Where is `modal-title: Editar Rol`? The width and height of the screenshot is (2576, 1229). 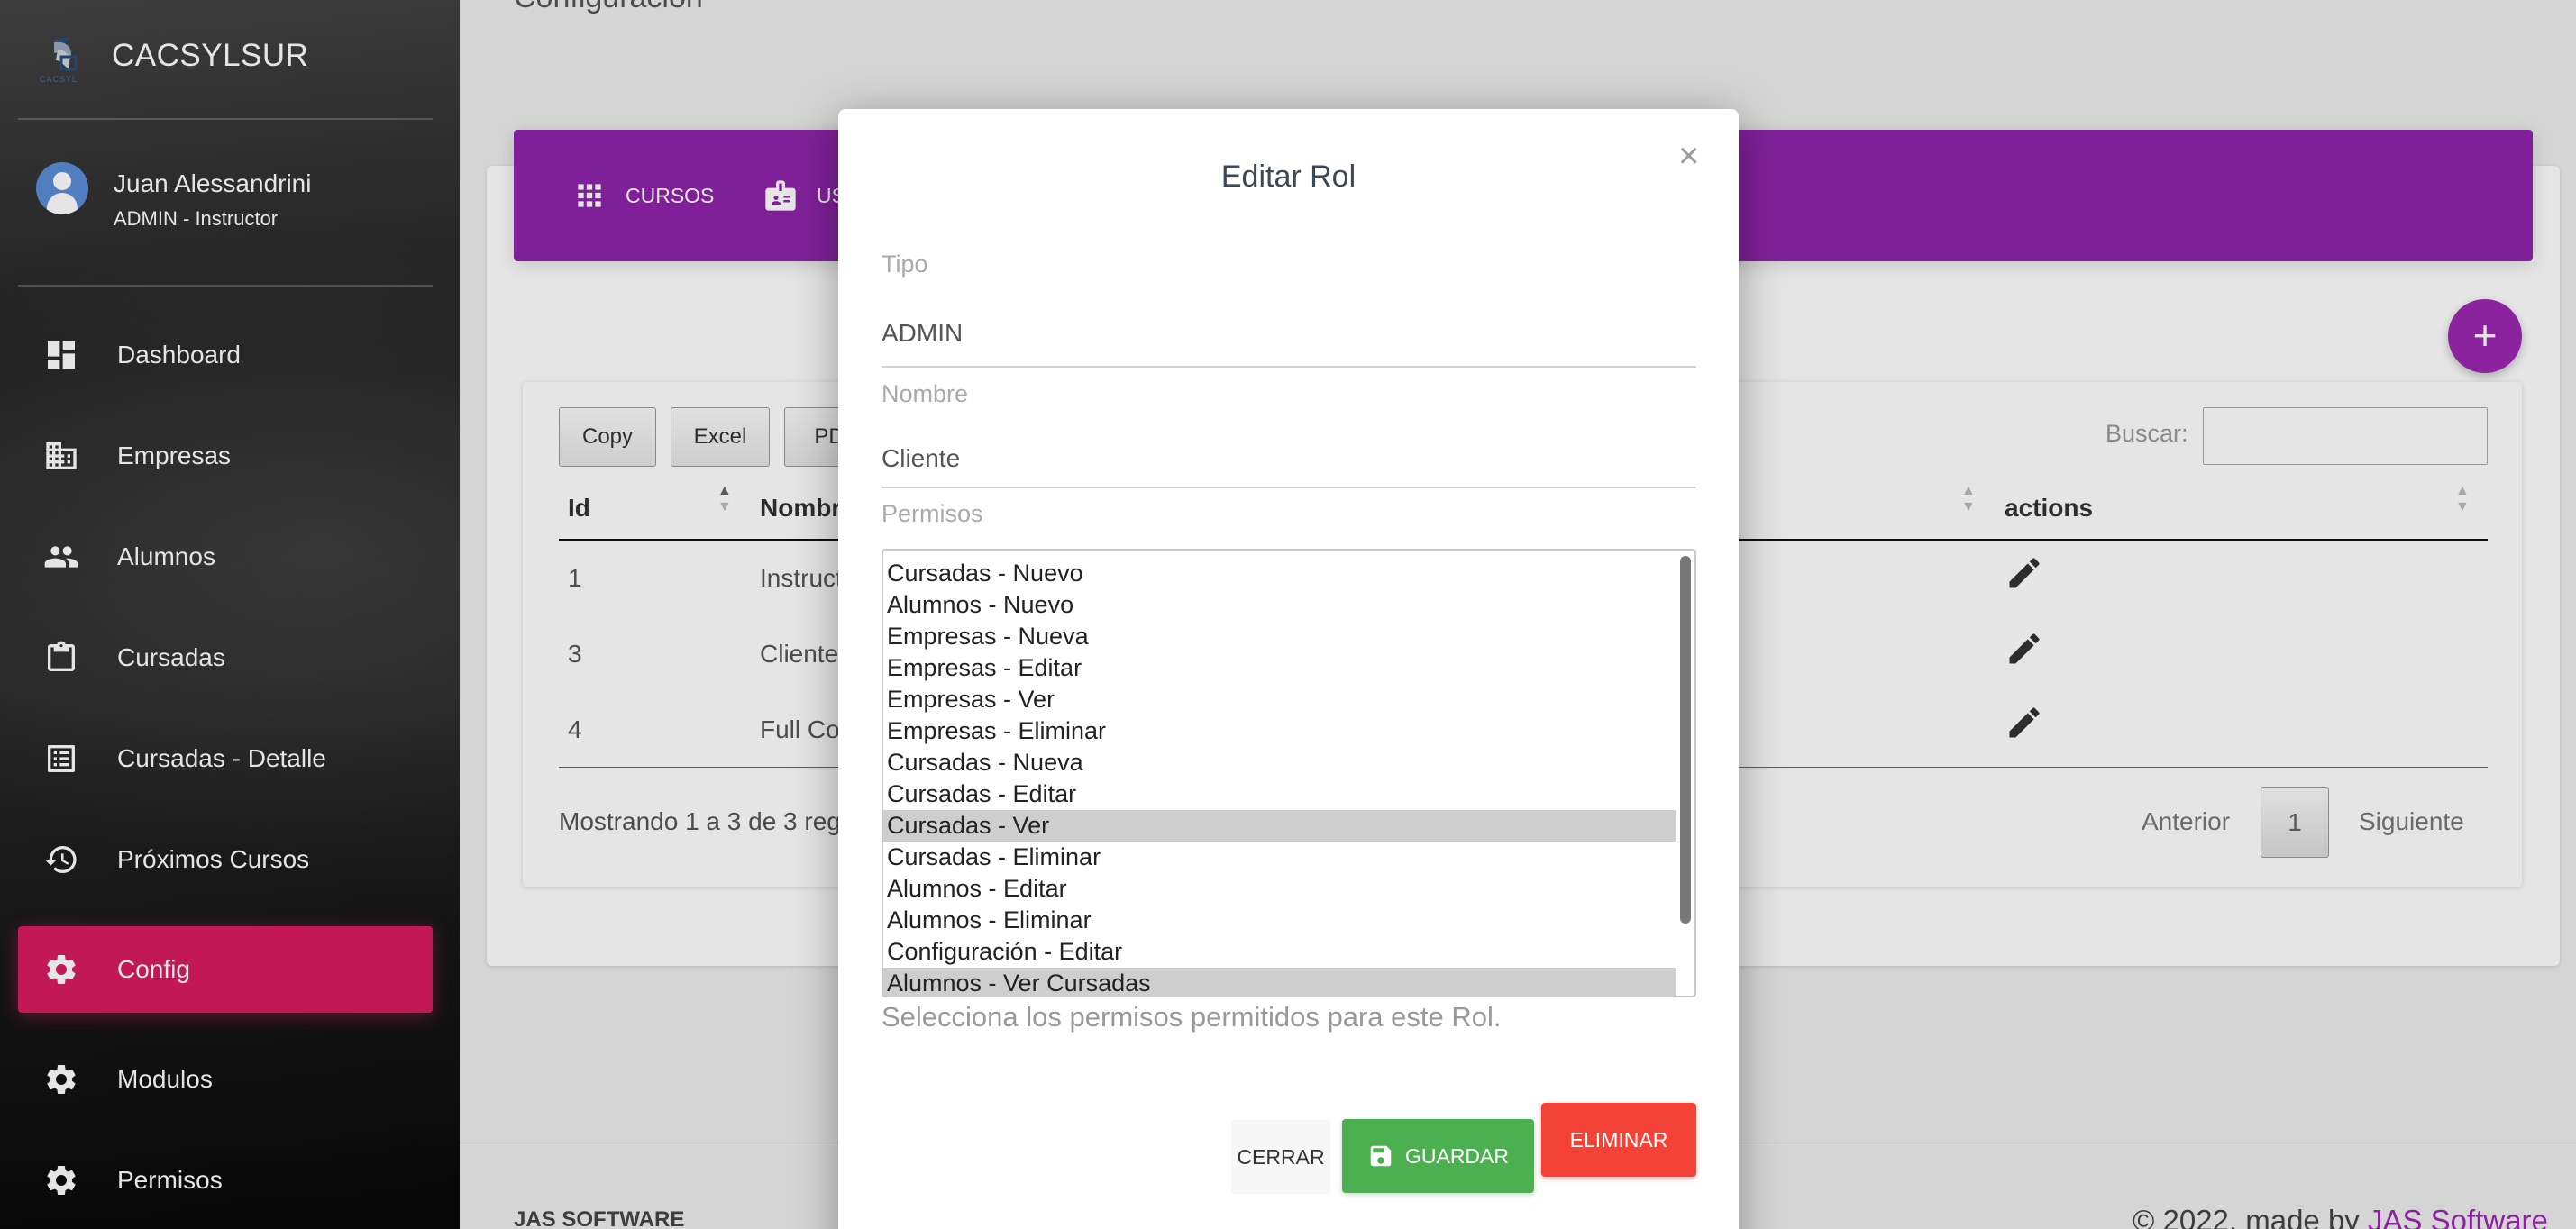 modal-title: Editar Rol is located at coordinates (1288, 176).